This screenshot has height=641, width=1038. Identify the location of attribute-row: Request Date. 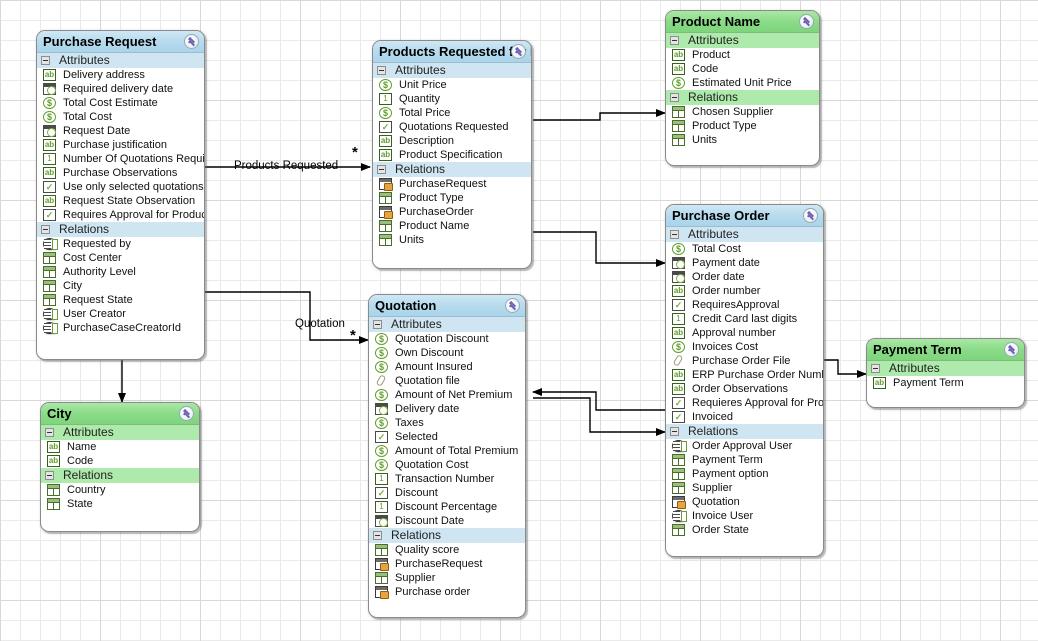
(120, 131).